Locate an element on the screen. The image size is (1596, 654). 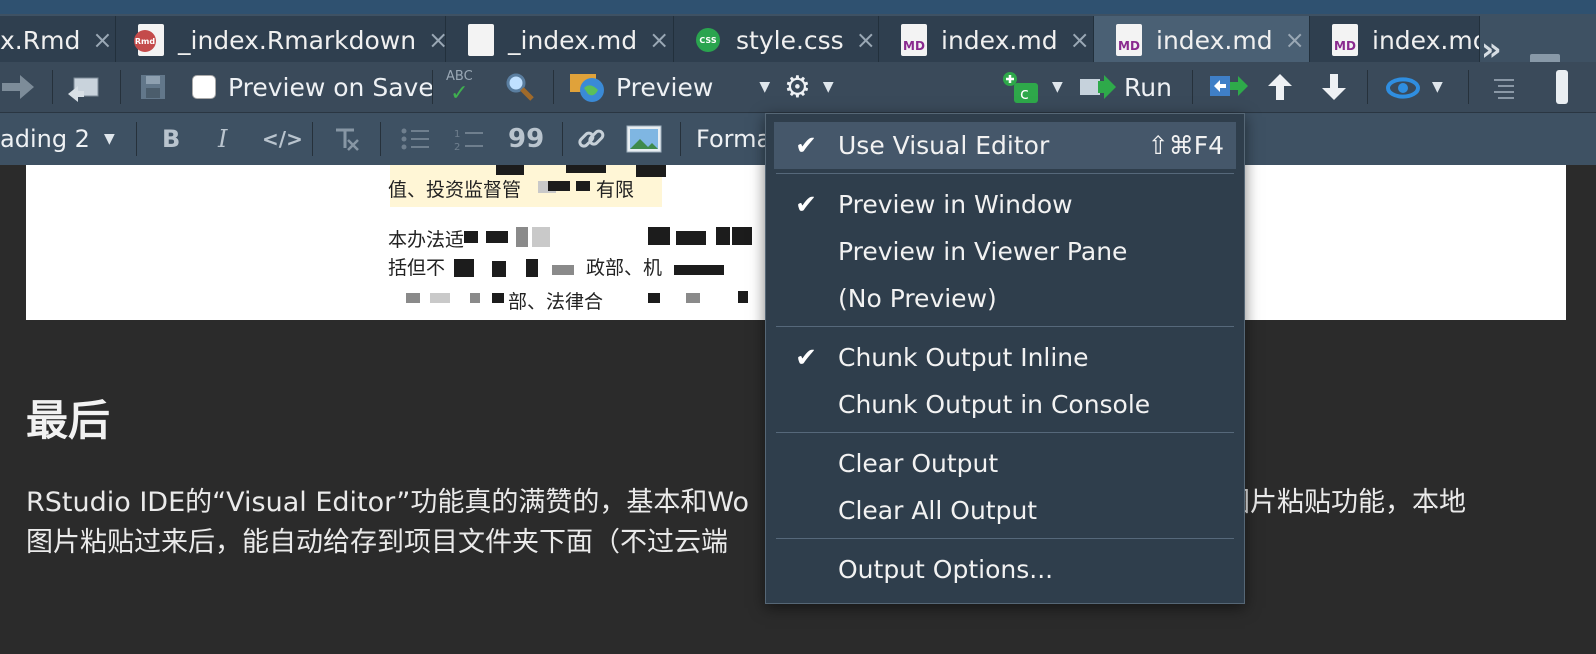
outline-icon is located at coordinates (1503, 87).